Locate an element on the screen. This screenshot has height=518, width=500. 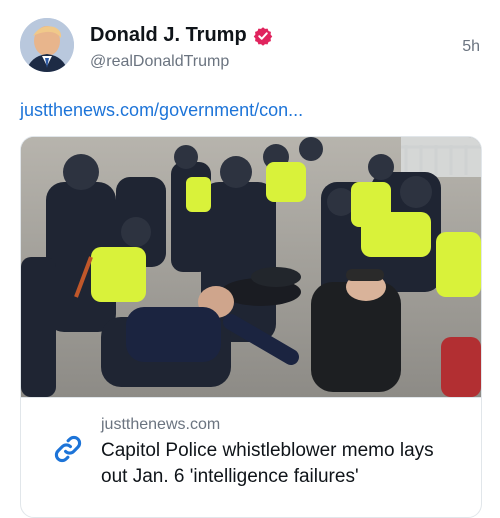
display-name: Donald J. Trump is located at coordinates (168, 35).